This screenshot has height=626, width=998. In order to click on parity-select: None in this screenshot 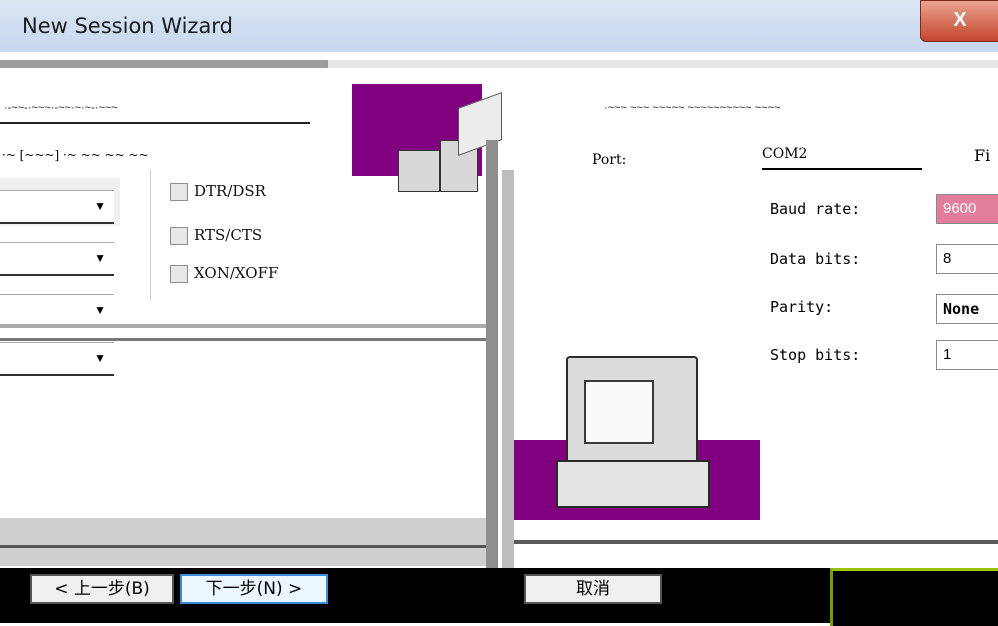, I will do `click(967, 309)`.